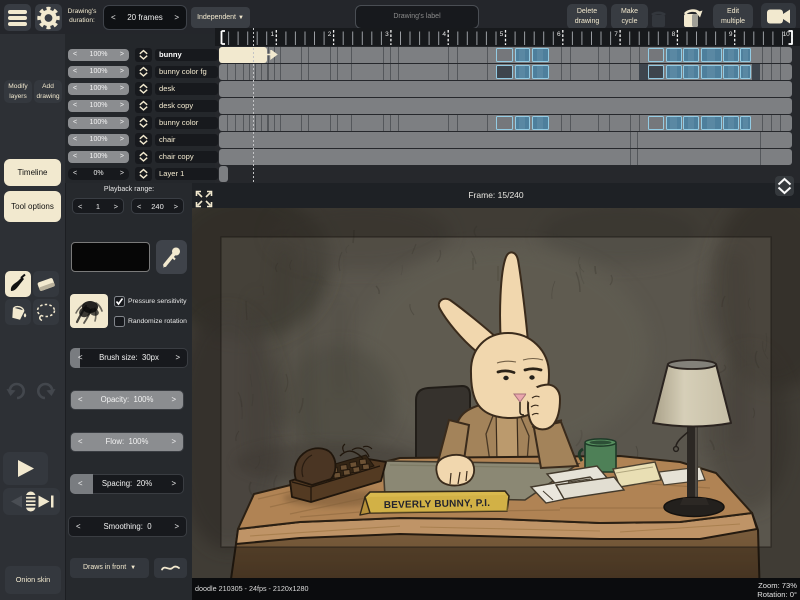 This screenshot has height=600, width=800. What do you see at coordinates (272, 34) in the screenshot?
I see `svg-text: 1` at bounding box center [272, 34].